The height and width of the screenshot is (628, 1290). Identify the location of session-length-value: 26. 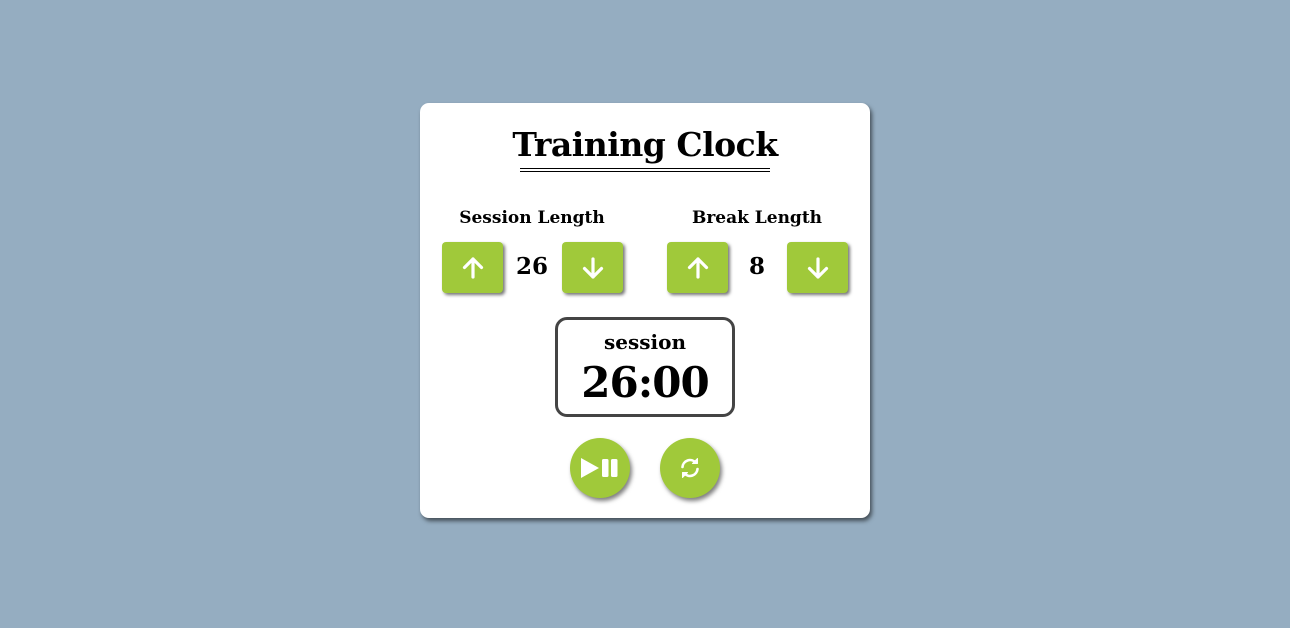
(531, 266).